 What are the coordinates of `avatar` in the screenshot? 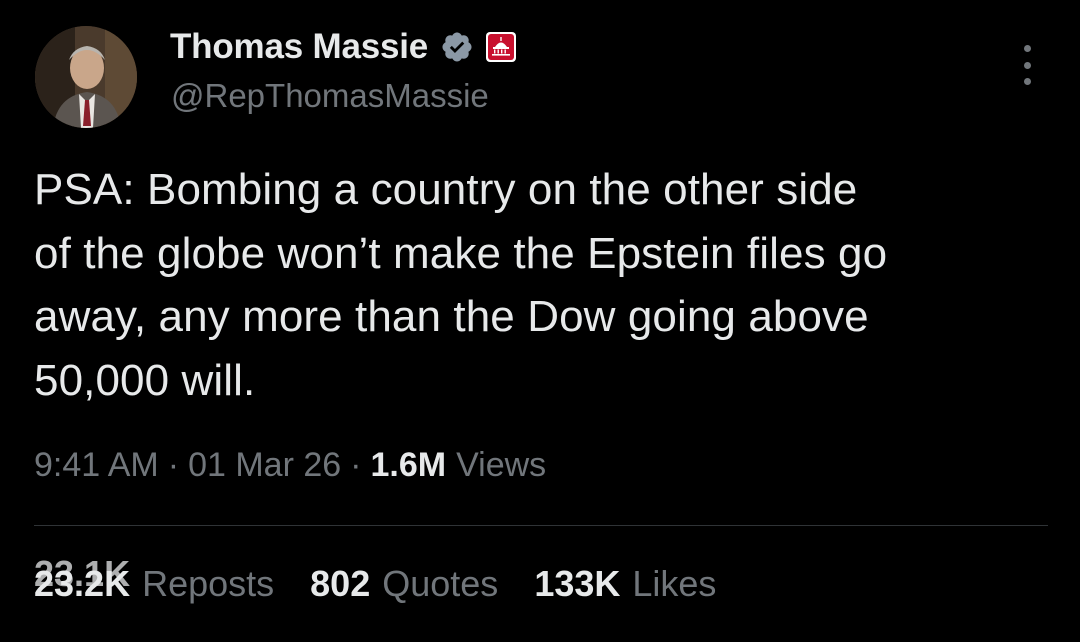 It's located at (86, 77).